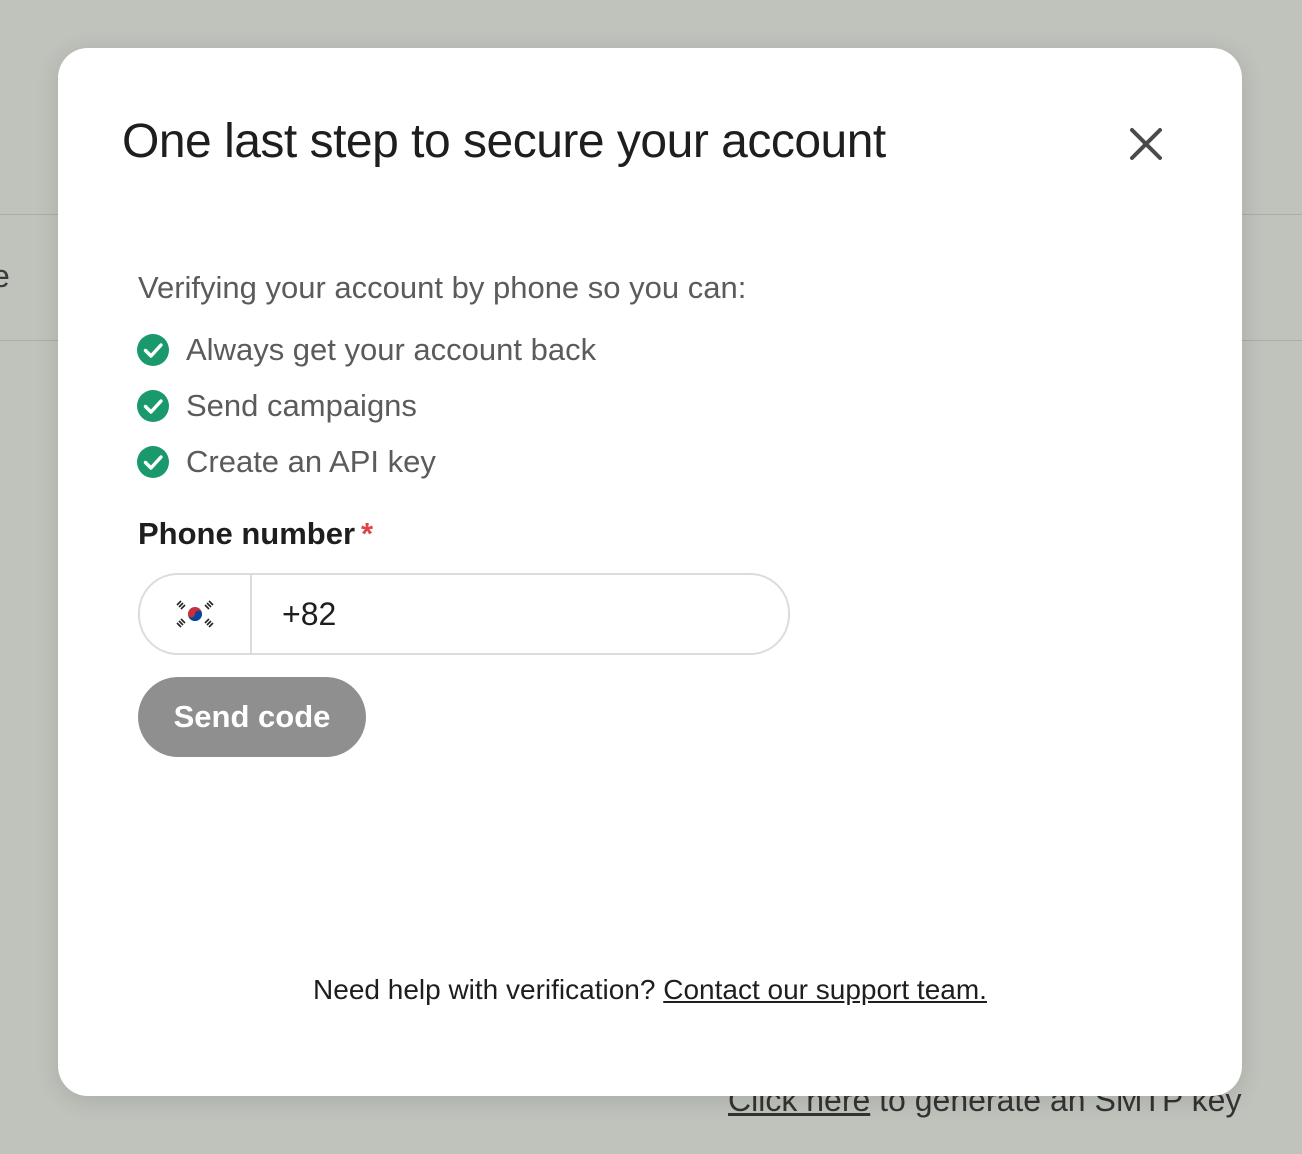 This screenshot has height=1154, width=1302. I want to click on required-mark: *, so click(367, 533).